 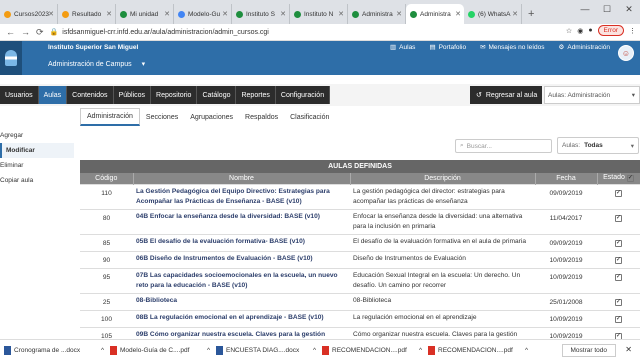 I want to click on error-badge: Error, so click(x=610, y=30).